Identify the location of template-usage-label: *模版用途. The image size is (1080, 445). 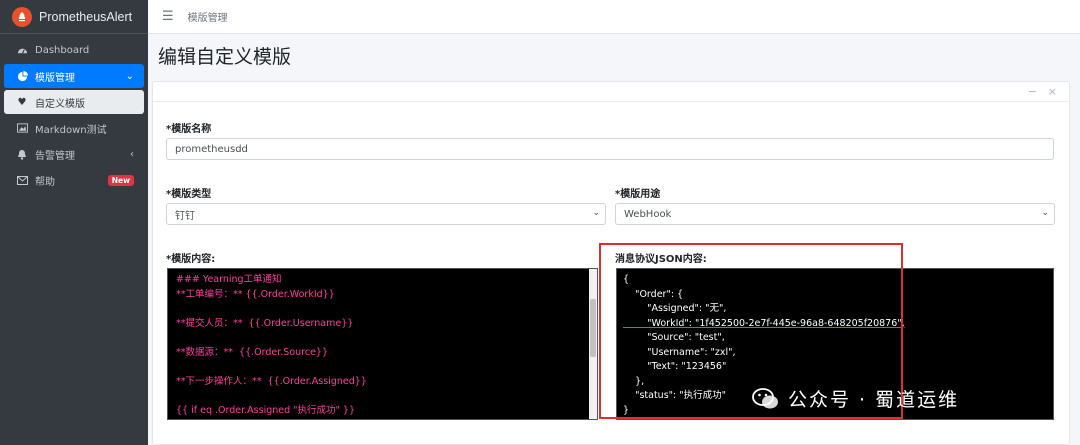
(638, 194).